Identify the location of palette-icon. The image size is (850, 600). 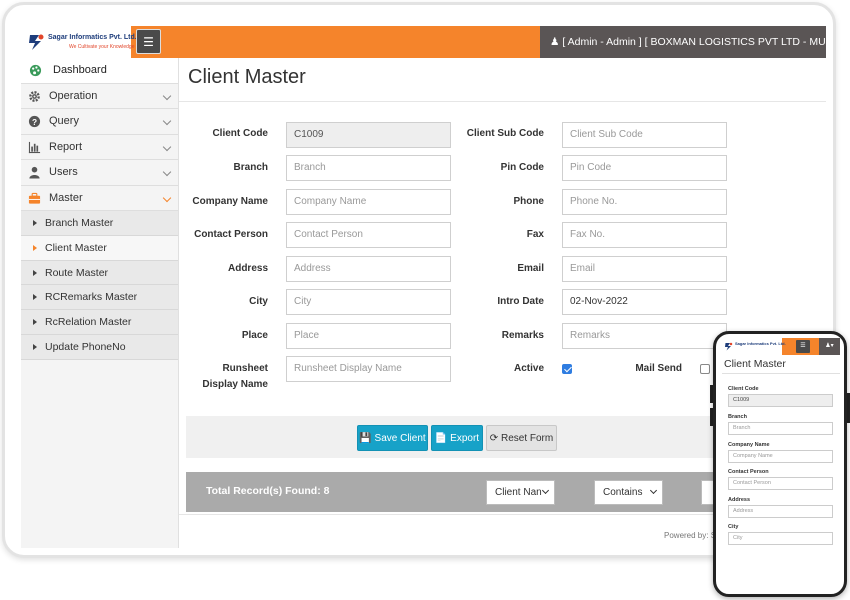
(35, 70).